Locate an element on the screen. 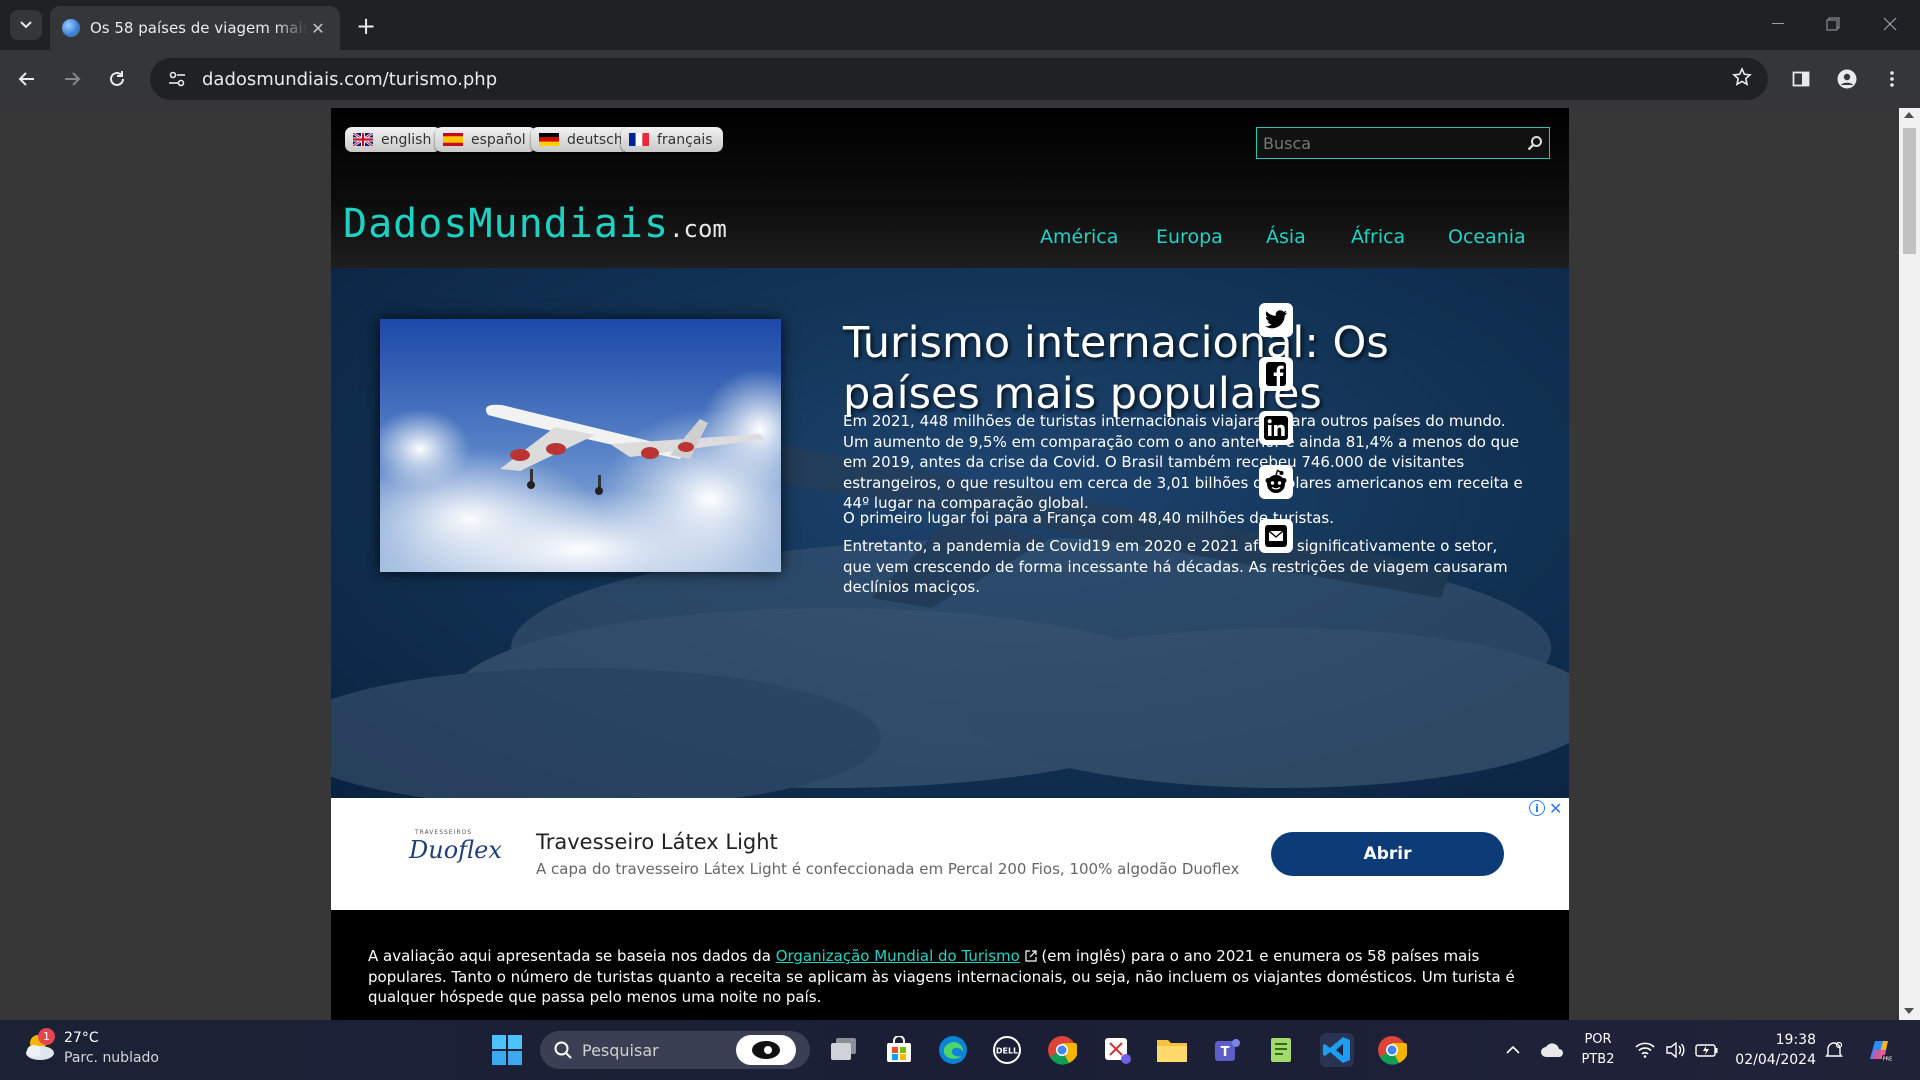 This screenshot has width=1920, height=1080. scrollbar-thumb is located at coordinates (1909, 191).